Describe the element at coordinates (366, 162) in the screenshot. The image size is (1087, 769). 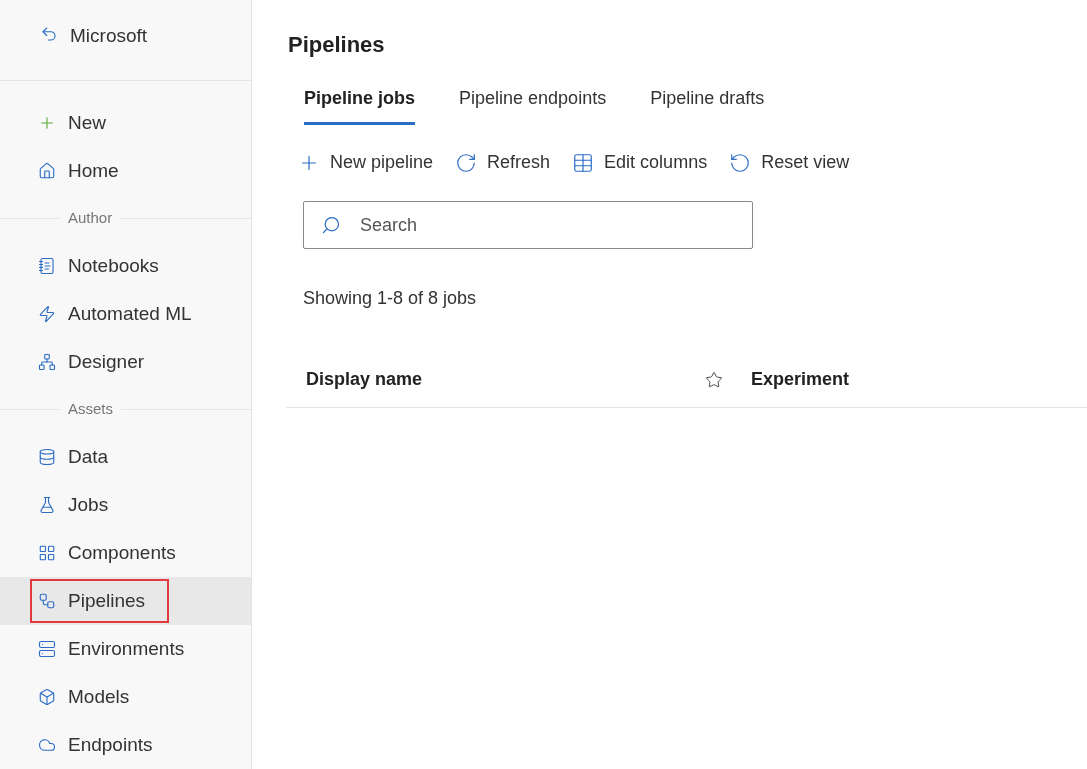
I see `toolbar-button: New pipeline` at that location.